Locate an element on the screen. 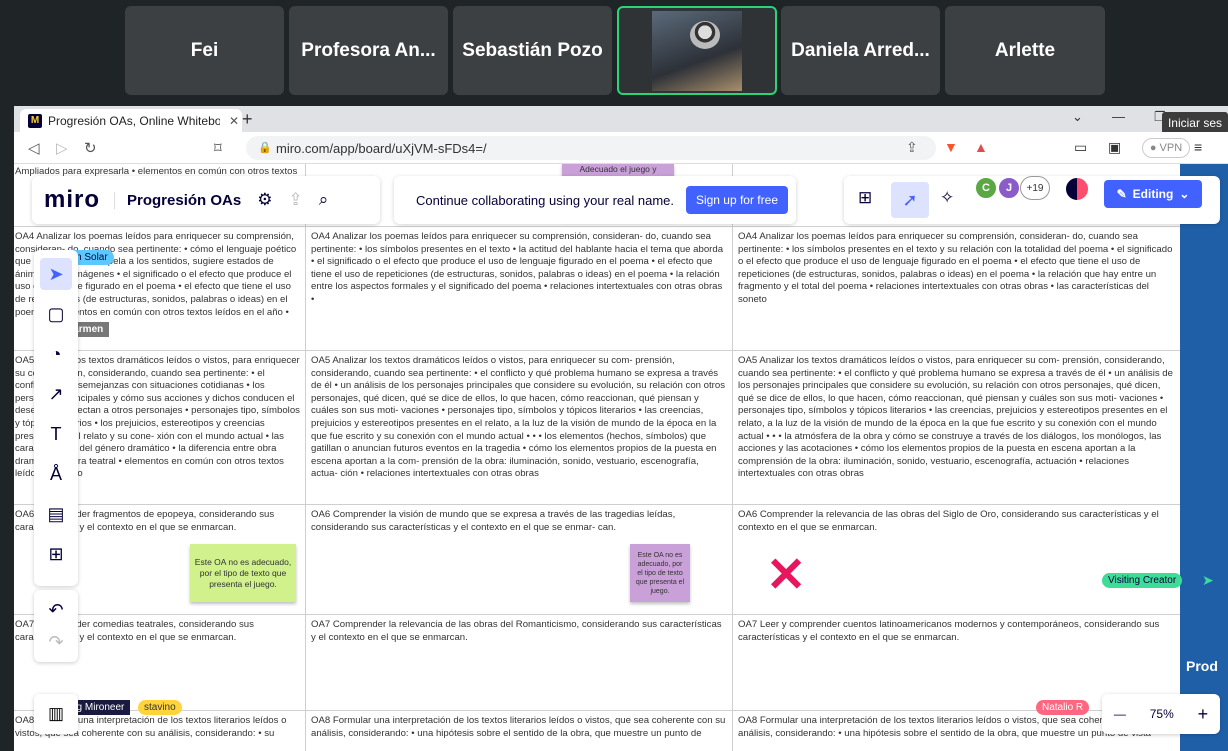 The height and width of the screenshot is (751, 1228). url-input: 🔒 miro.com/app/board/uXjVM-sFDs4=/ is located at coordinates (591, 148).